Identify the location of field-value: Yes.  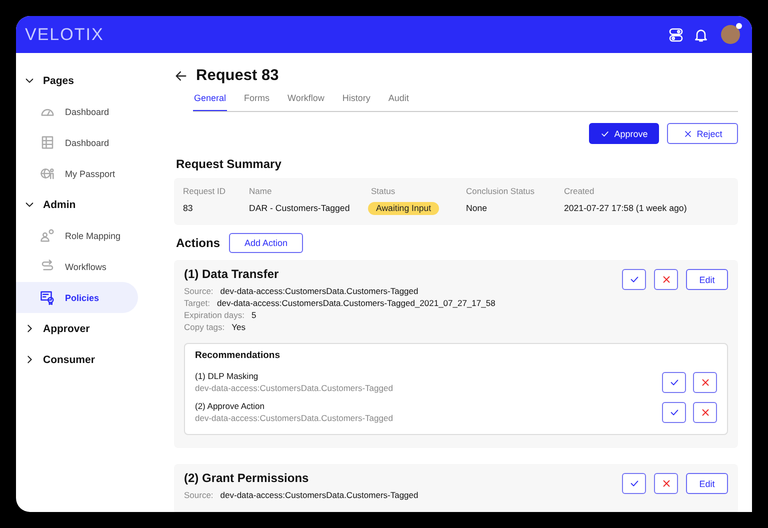
(239, 327).